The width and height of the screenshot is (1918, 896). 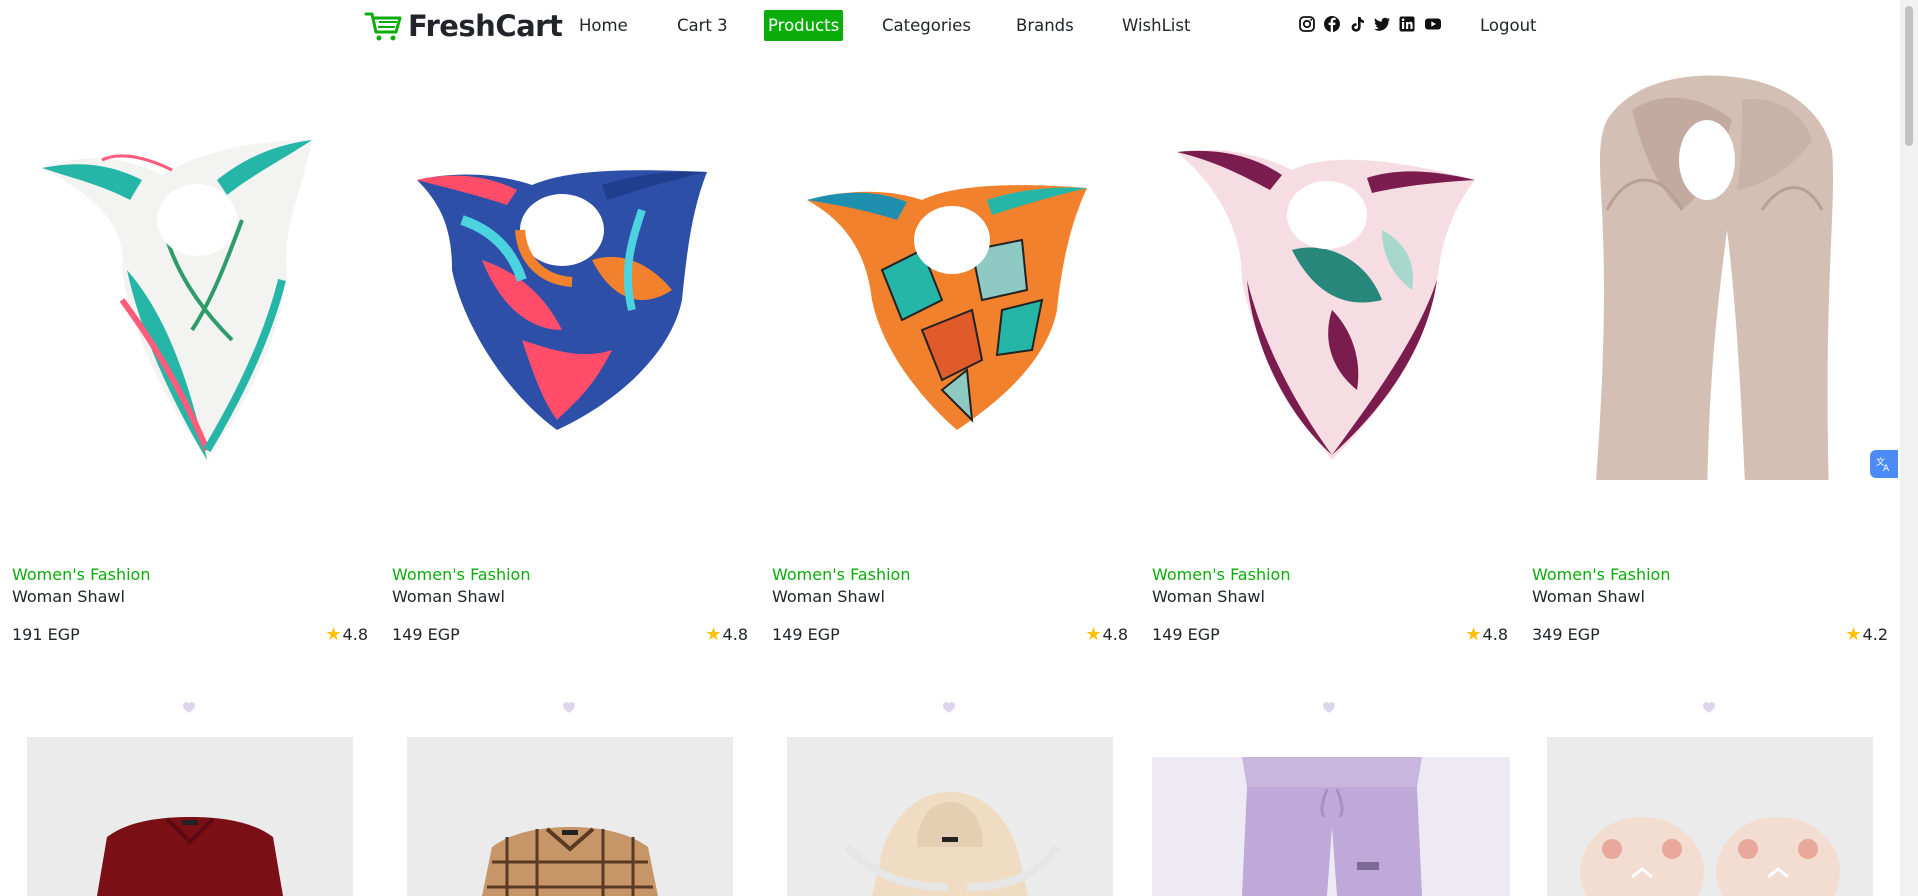 What do you see at coordinates (570, 861) in the screenshot?
I see `plaid-shirt-image` at bounding box center [570, 861].